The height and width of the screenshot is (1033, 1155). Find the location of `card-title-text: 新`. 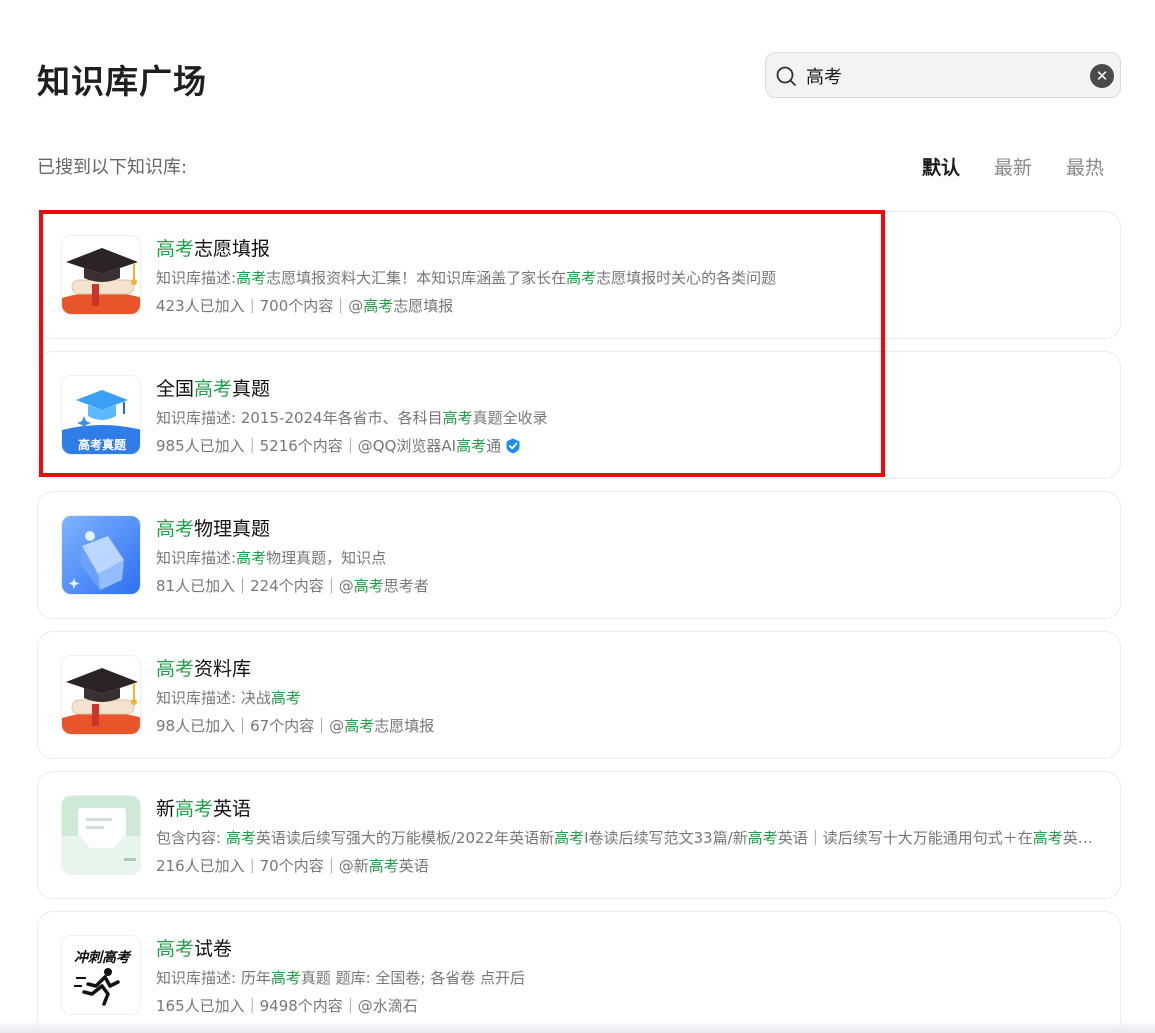

card-title-text: 新 is located at coordinates (166, 809).